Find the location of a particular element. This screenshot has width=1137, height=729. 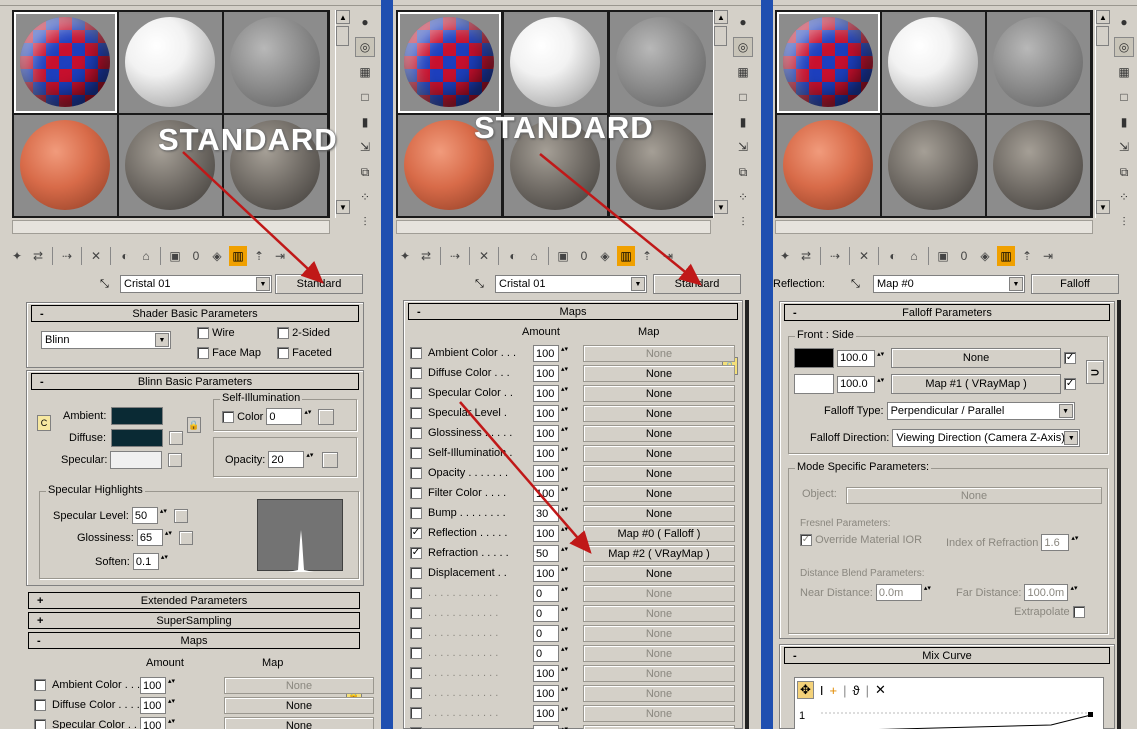

ior-spinner: 1.6 is located at coordinates (1060, 542).